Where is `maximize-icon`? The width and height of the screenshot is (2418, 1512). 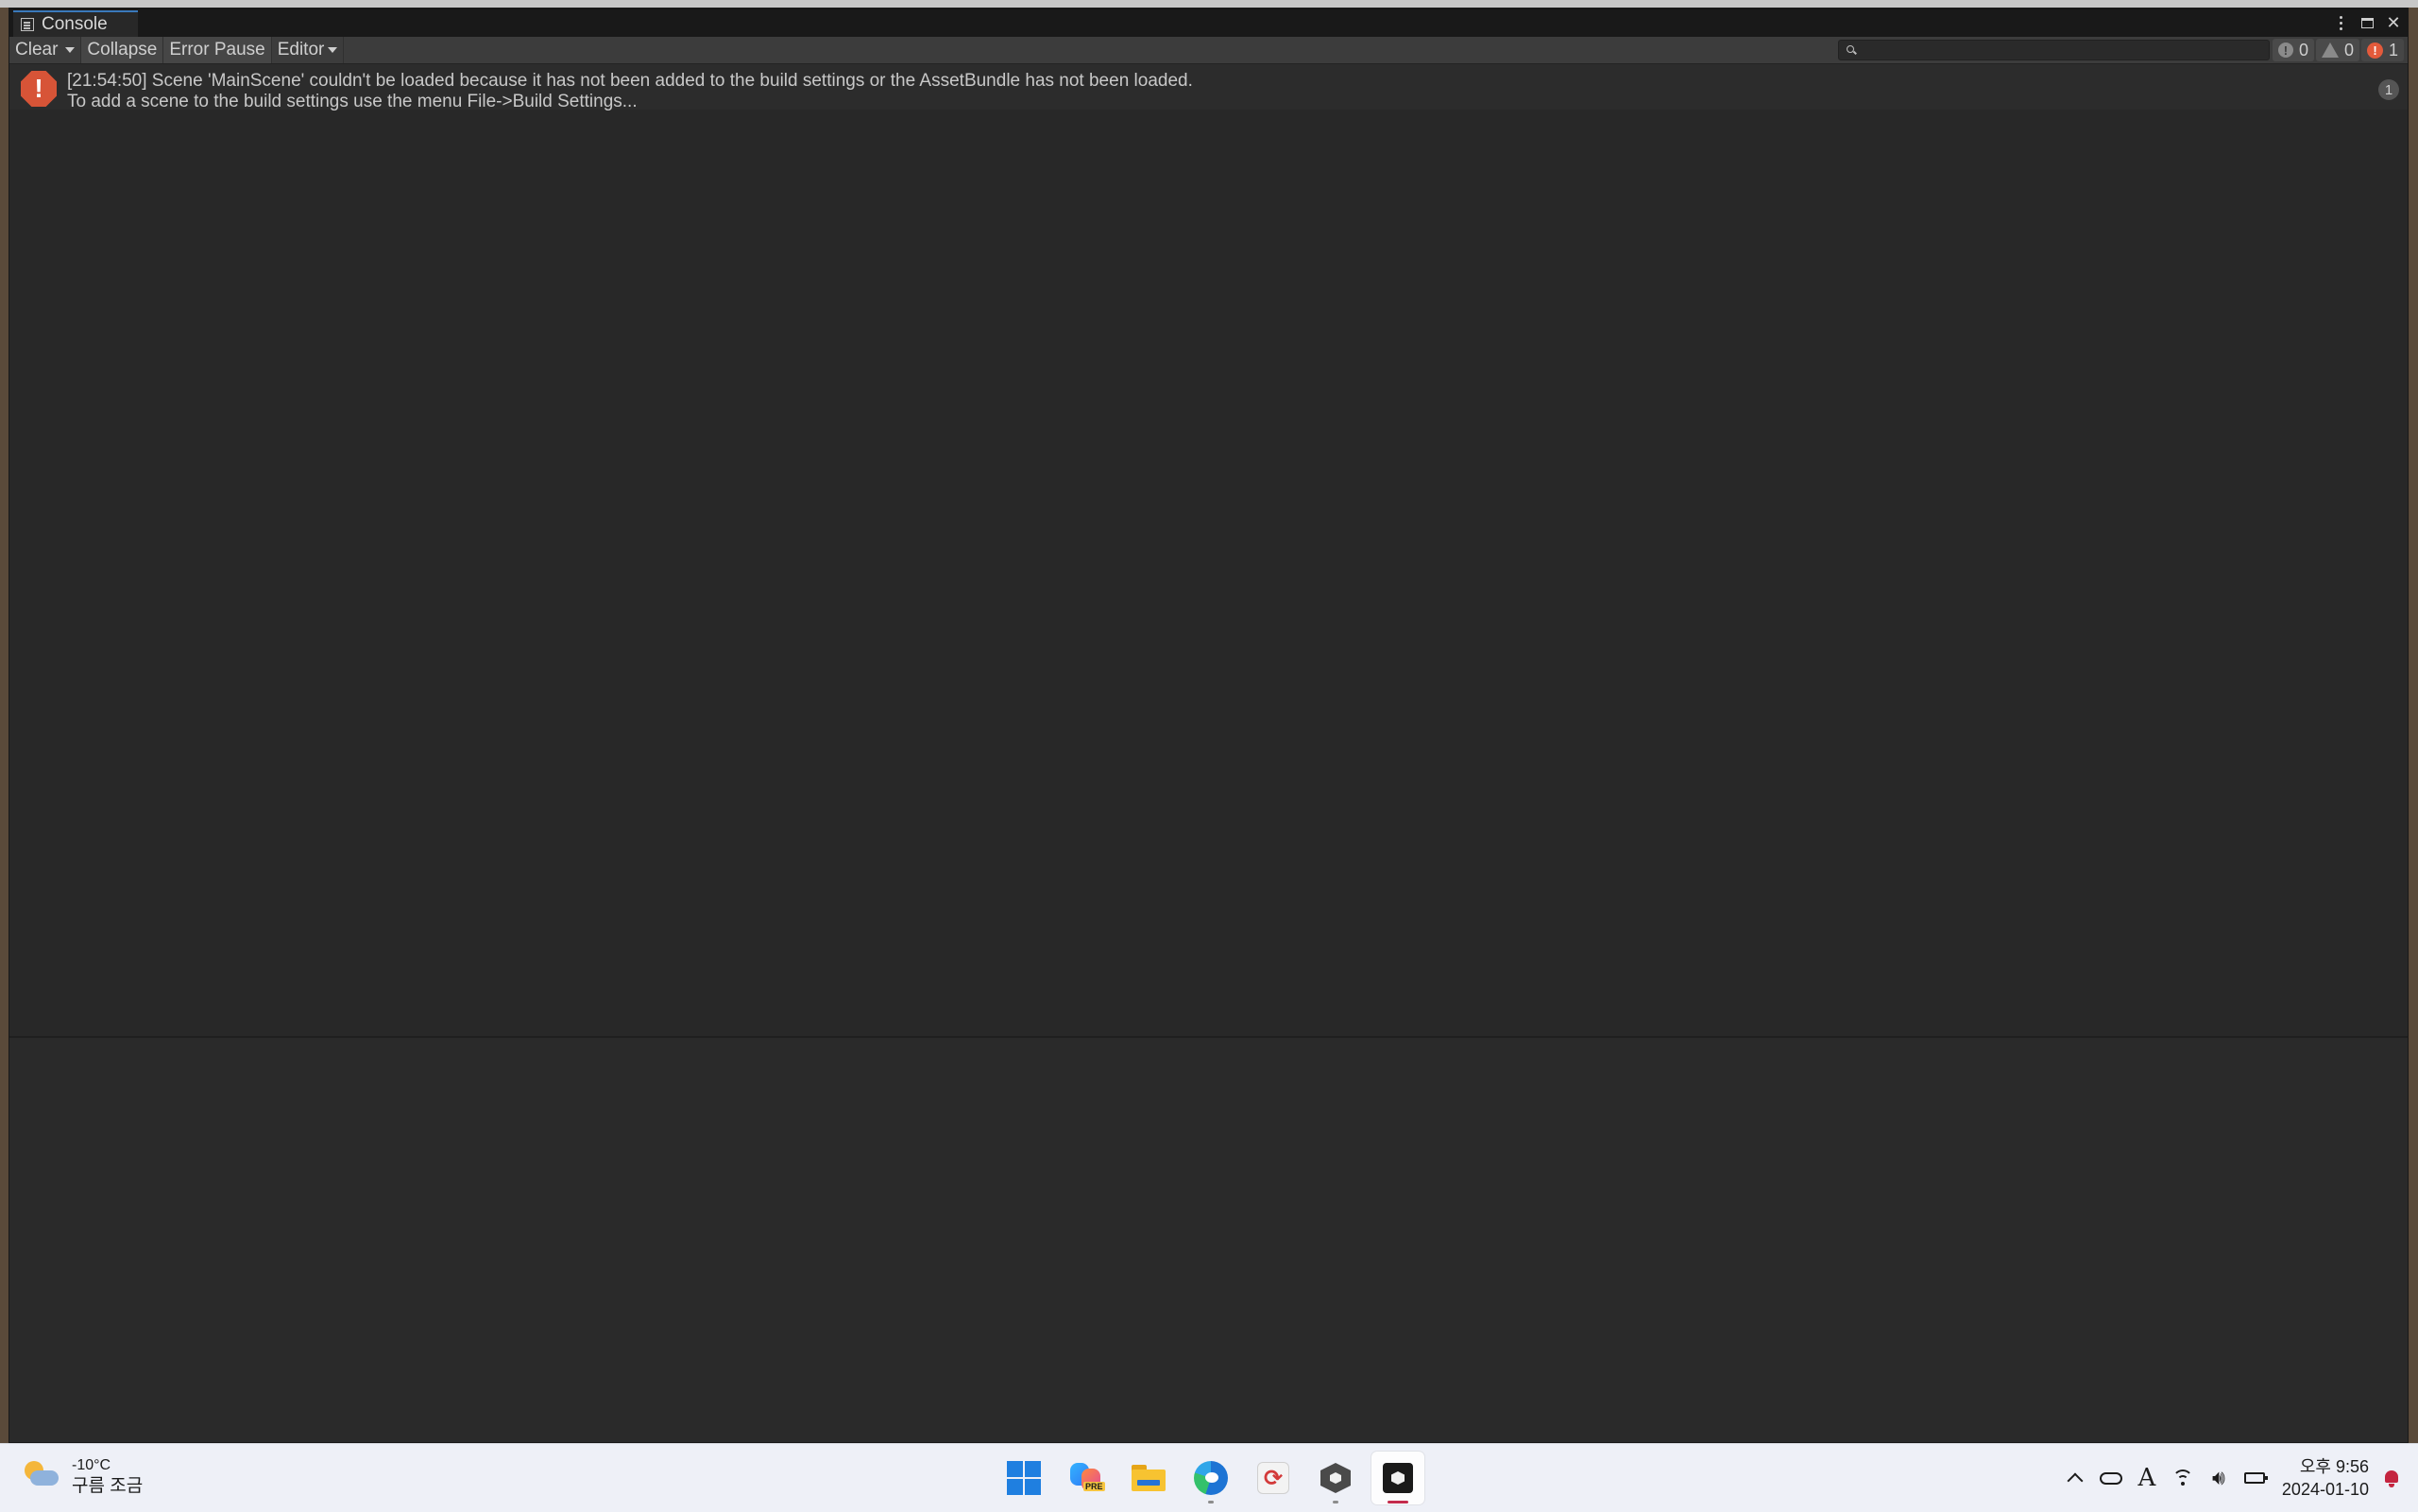
maximize-icon is located at coordinates (2367, 22).